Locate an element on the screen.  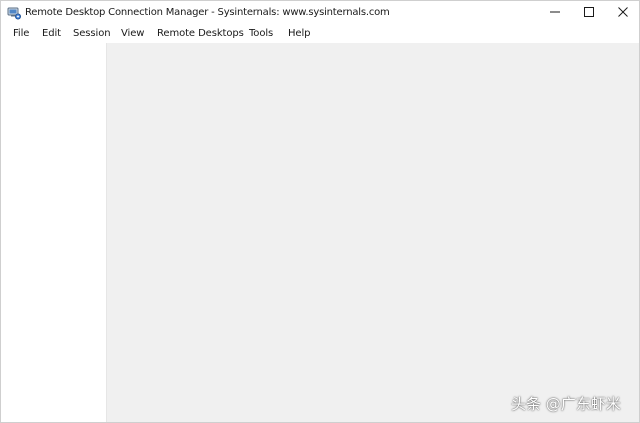
watermark-text: 头条 @广东虾米 is located at coordinates (566, 404).